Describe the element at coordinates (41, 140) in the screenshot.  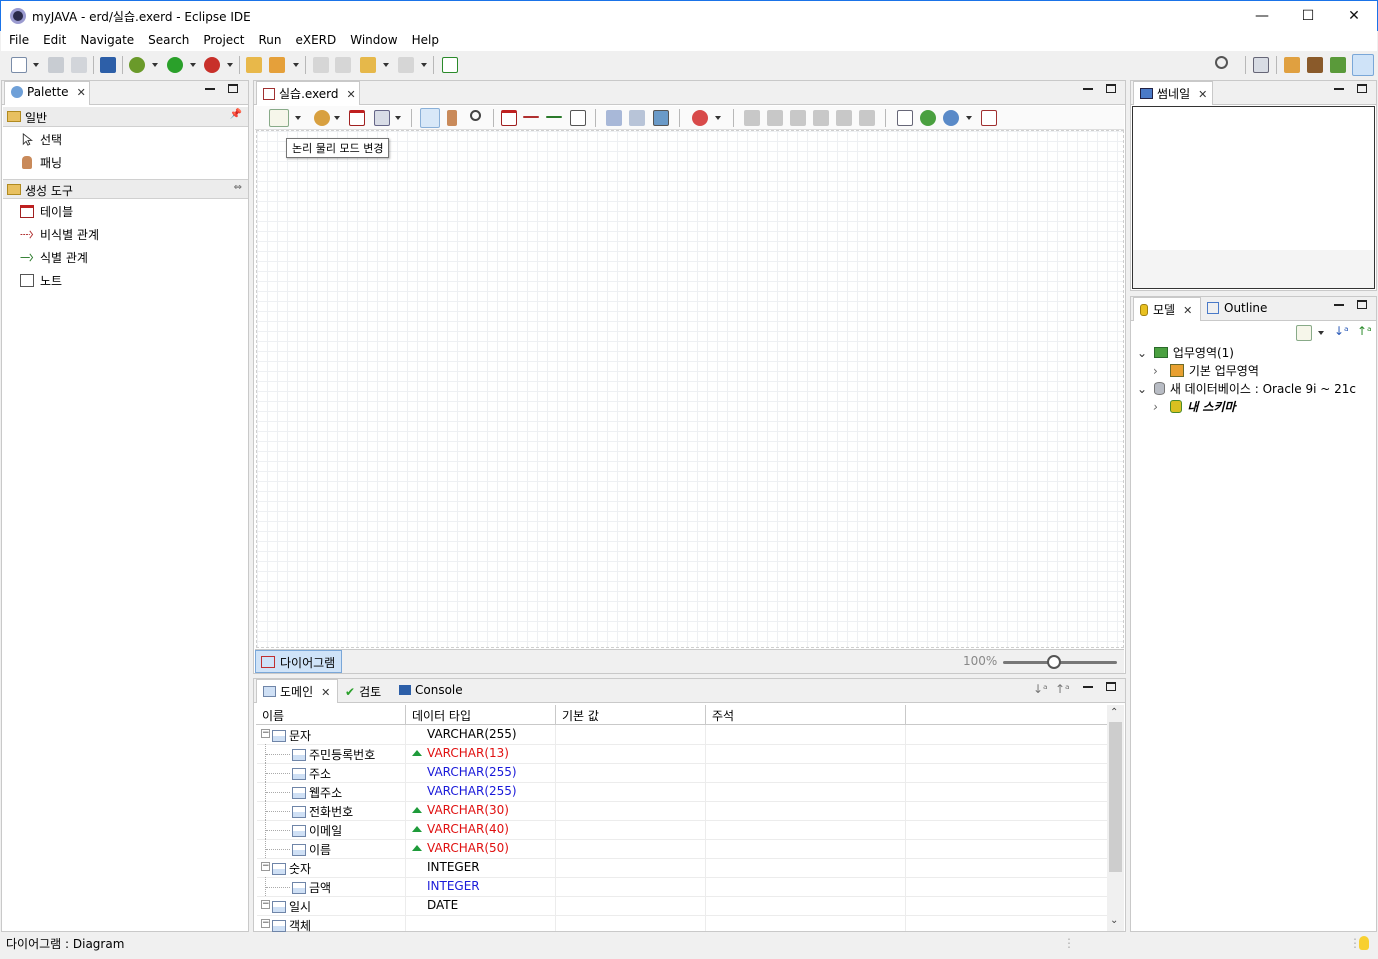
I see `palette-item-select: 선택` at that location.